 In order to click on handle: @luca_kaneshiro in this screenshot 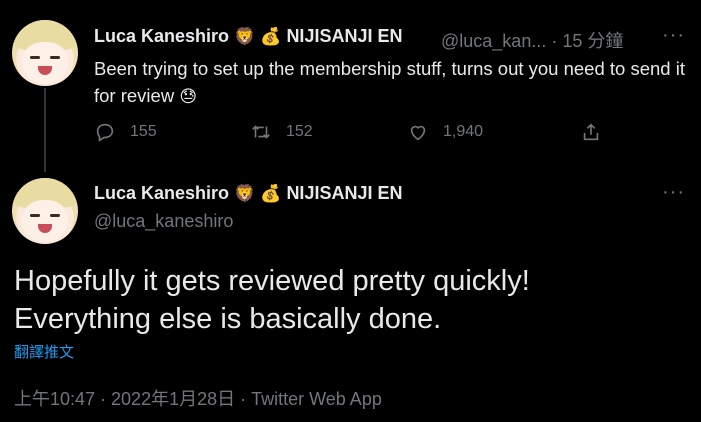, I will do `click(163, 221)`.